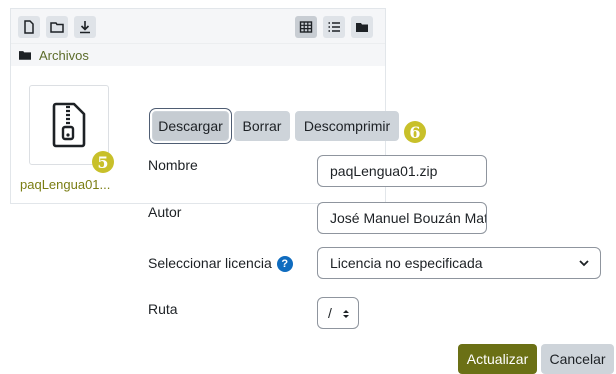  I want to click on breadcrumb: Archivos, so click(198, 54).